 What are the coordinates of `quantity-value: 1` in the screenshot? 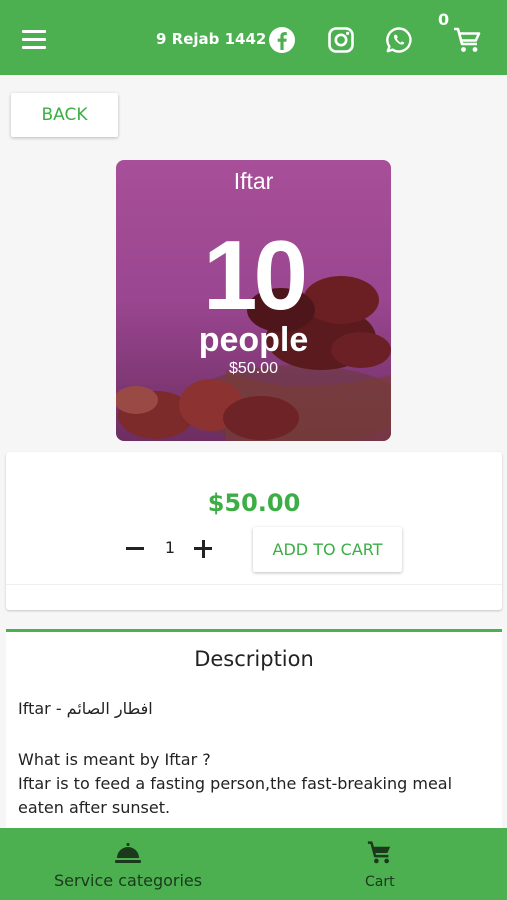 It's located at (170, 547).